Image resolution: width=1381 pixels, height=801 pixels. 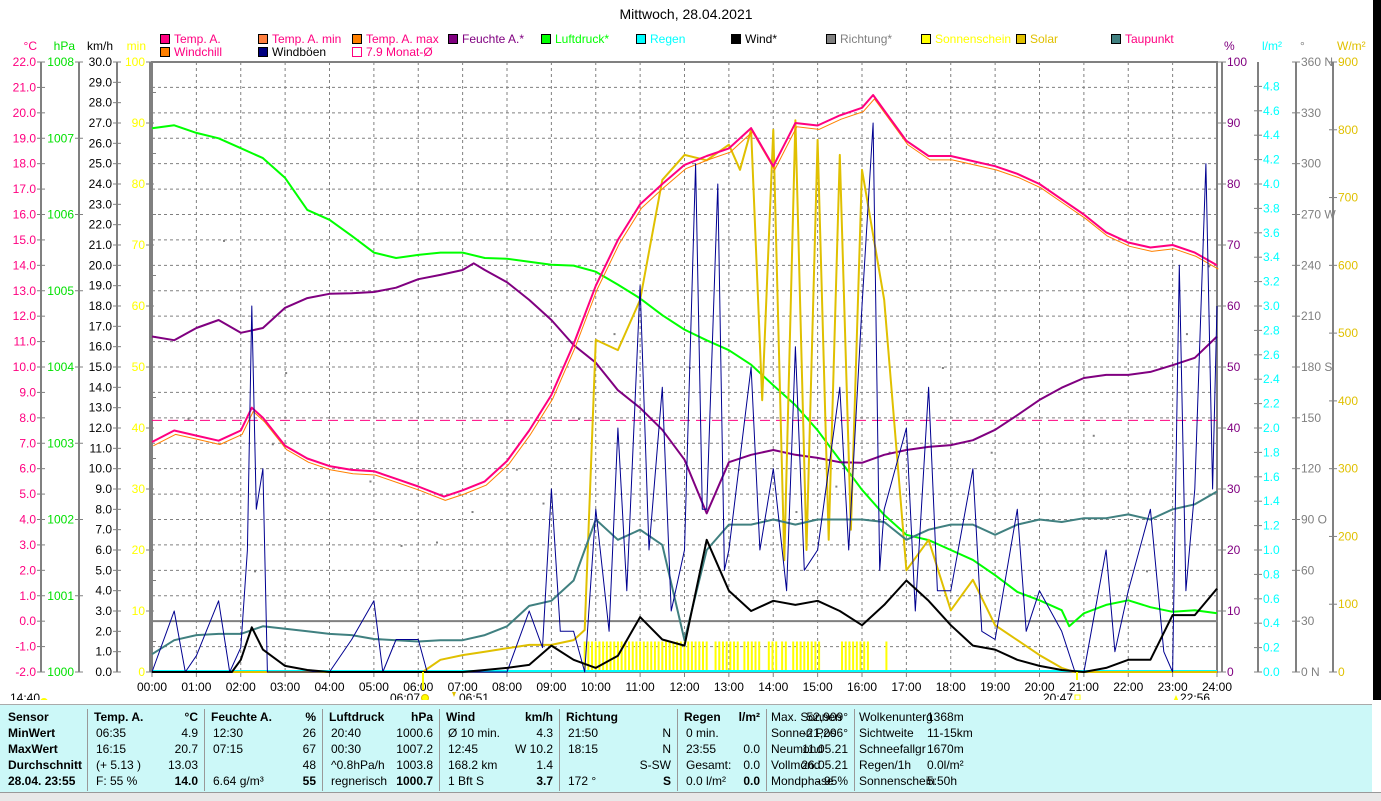 What do you see at coordinates (374, 687) in the screenshot?
I see `x-tick-label: 05:00` at bounding box center [374, 687].